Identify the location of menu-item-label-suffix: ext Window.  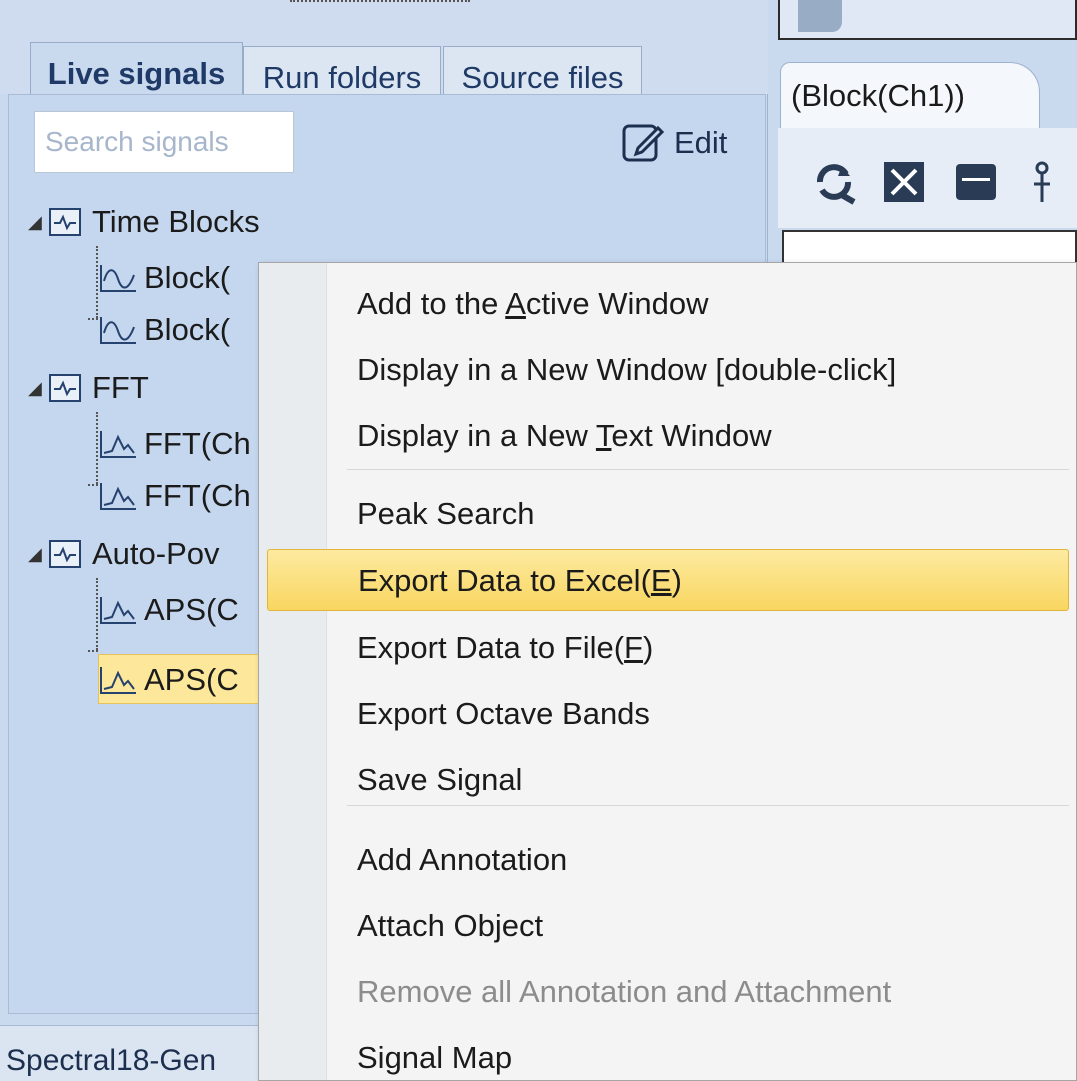
(691, 435).